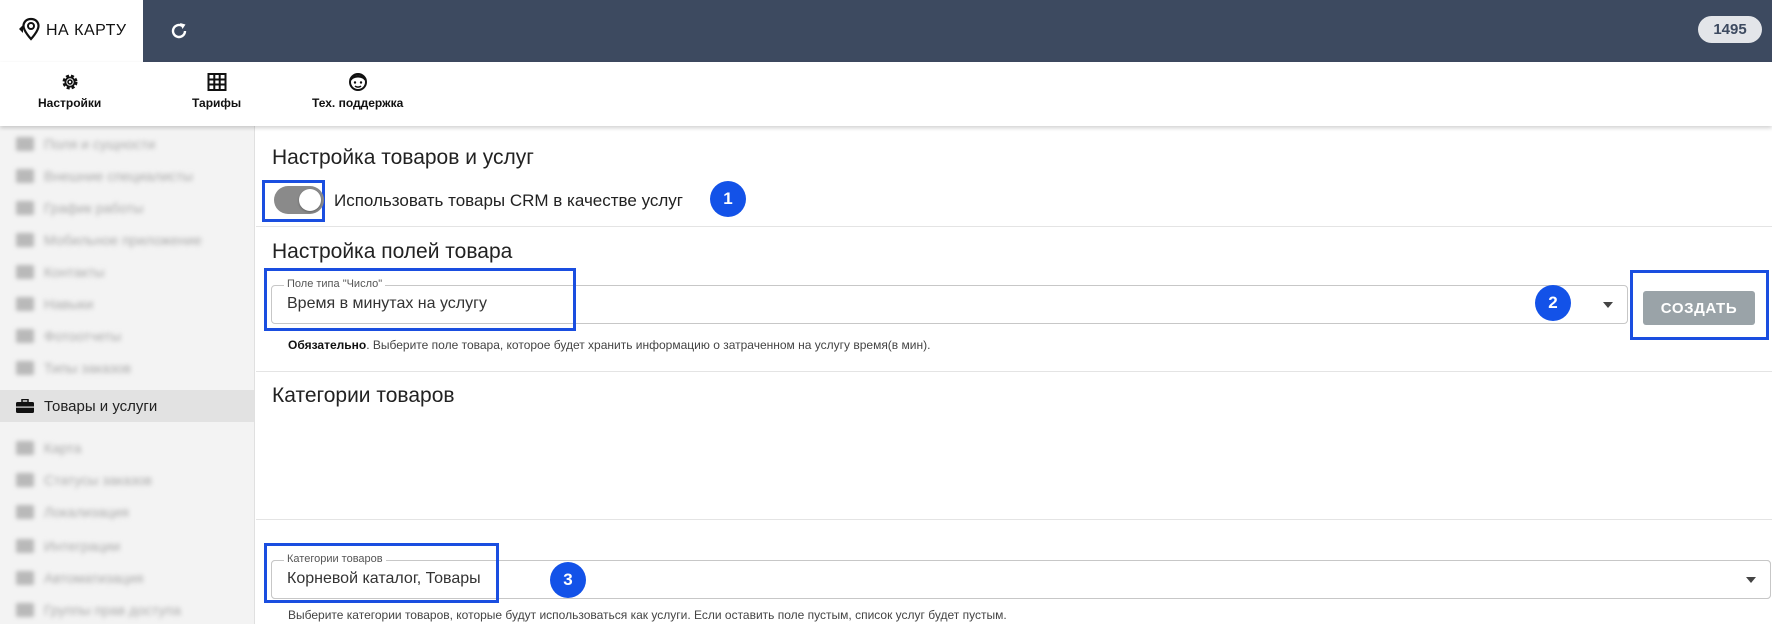 The width and height of the screenshot is (1772, 626). Describe the element at coordinates (127, 304) in the screenshot. I see `sidebar-item-skills: Навыки` at that location.